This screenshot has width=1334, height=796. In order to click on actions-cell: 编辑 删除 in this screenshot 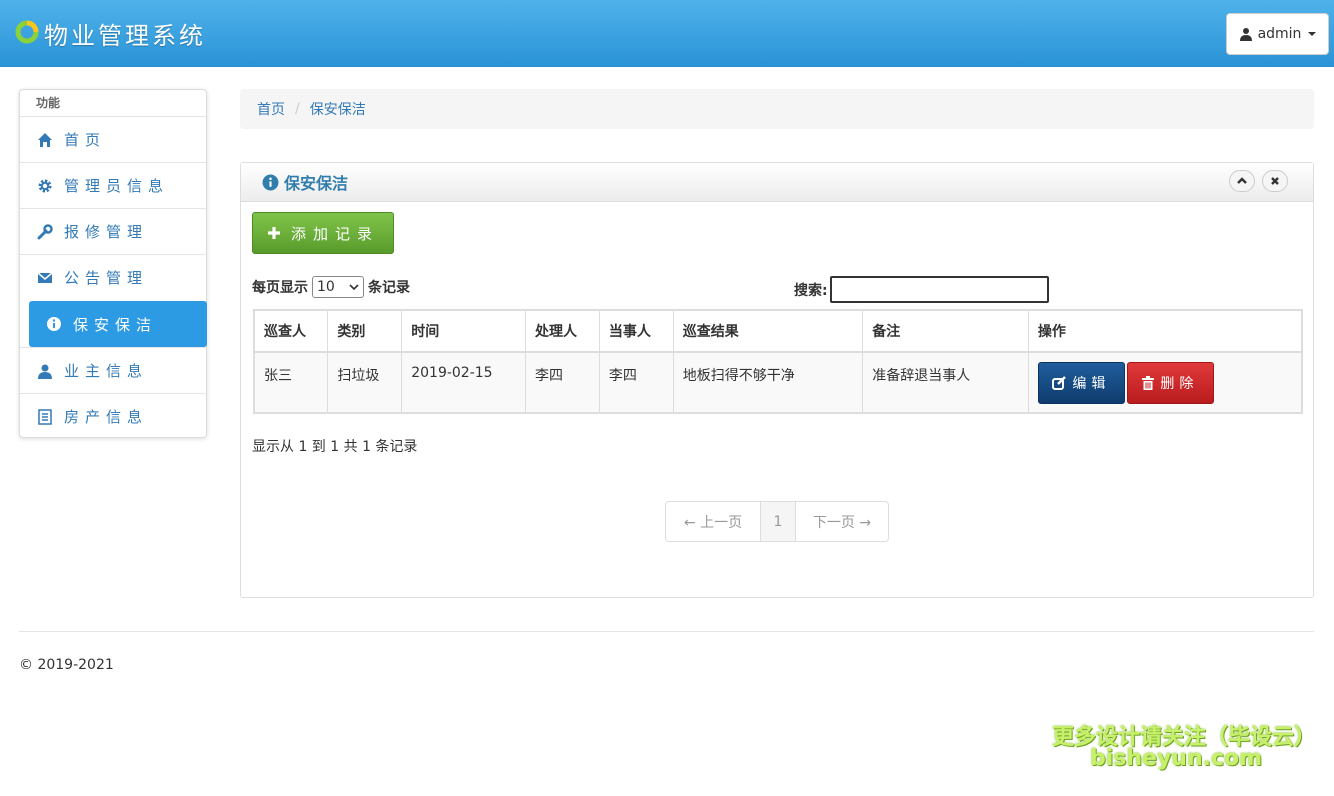, I will do `click(1165, 382)`.